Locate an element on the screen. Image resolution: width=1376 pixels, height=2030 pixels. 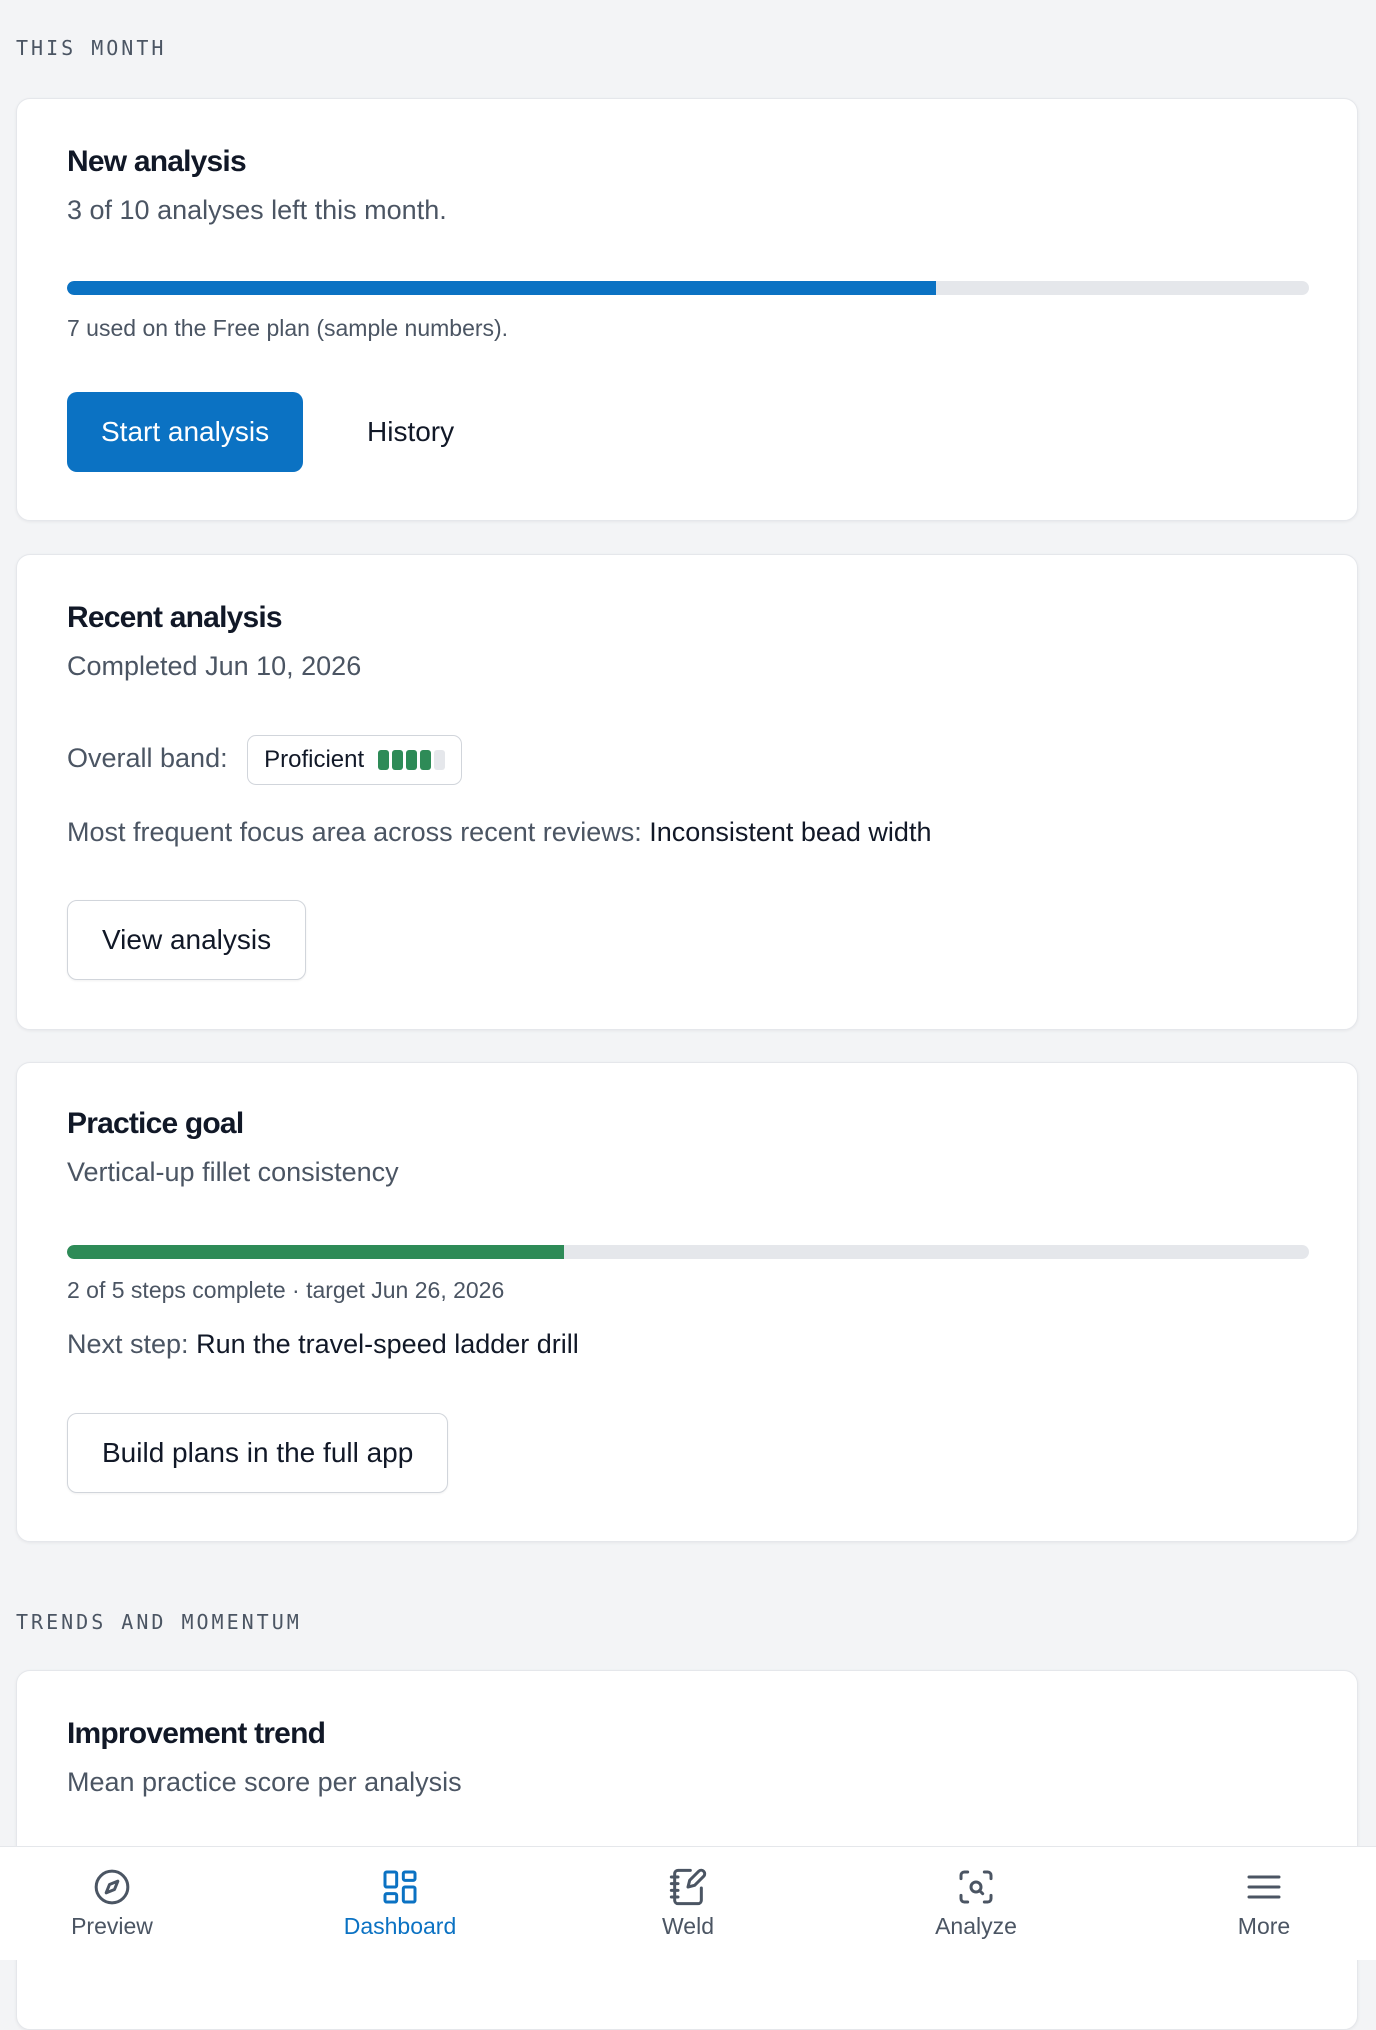
bottom-navigation: Preview Dashboard Weld Analyze More is located at coordinates (688, 1903).